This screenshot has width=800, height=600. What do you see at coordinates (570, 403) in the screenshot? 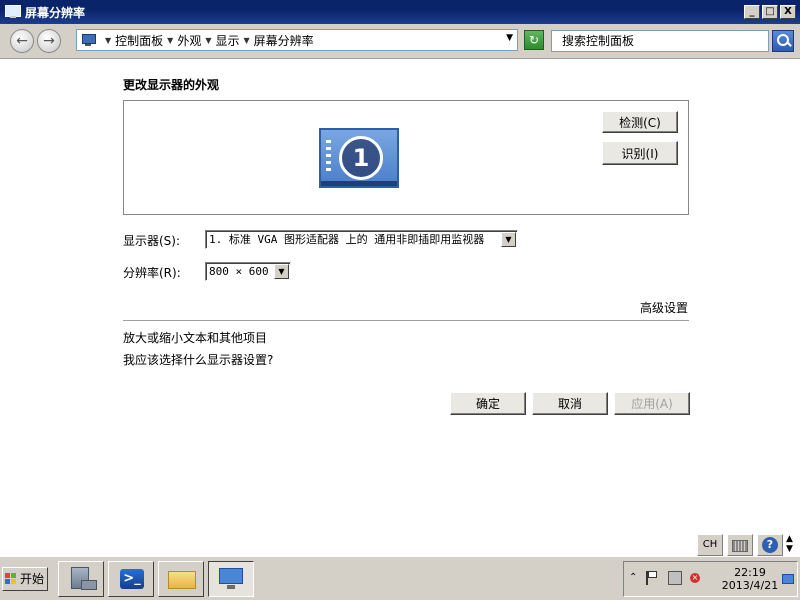
I see `cancel-button: 取消` at bounding box center [570, 403].